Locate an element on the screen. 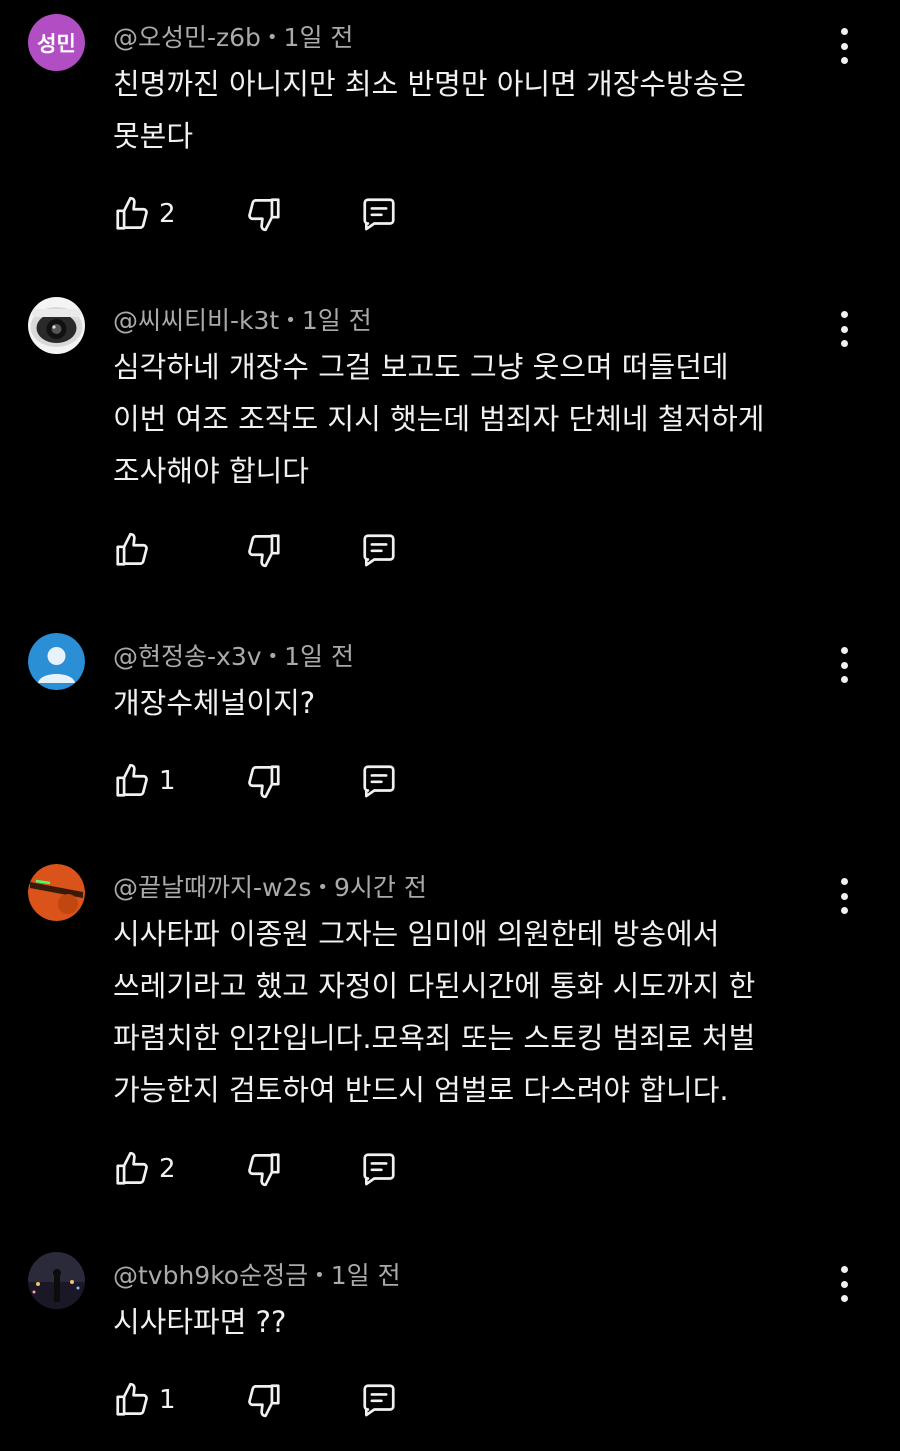 This screenshot has width=900, height=1451. timestamp: 9시간 전 is located at coordinates (380, 887).